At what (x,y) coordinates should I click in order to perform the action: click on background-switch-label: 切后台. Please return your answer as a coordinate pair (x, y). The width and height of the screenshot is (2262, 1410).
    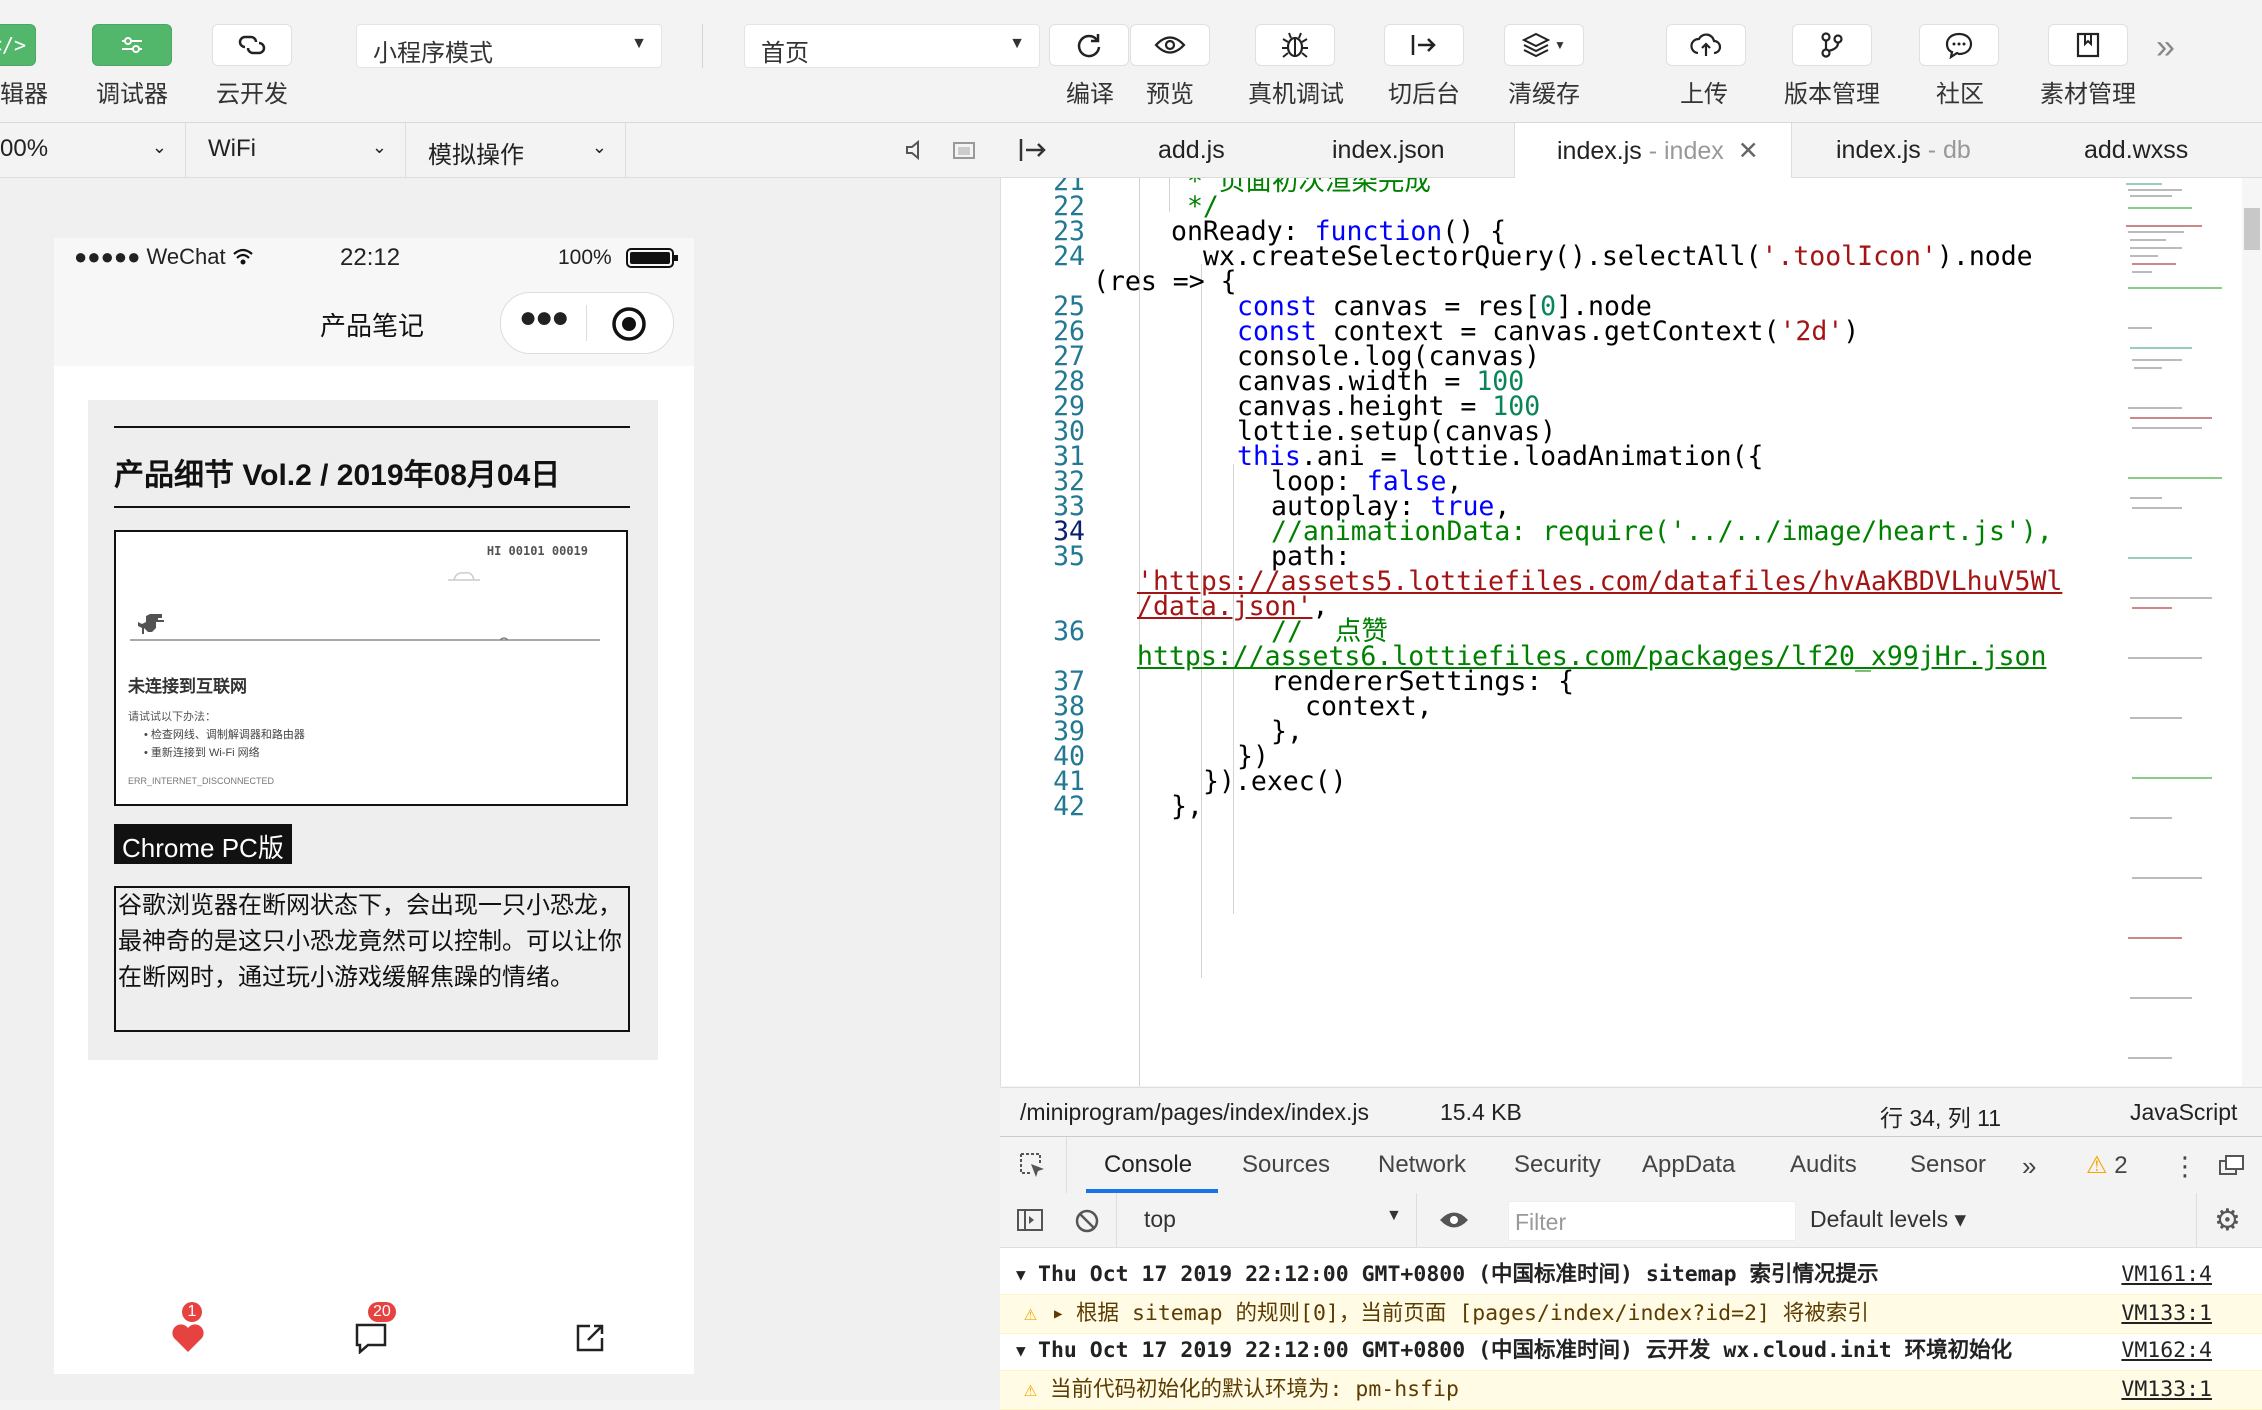
    Looking at the image, I should click on (1424, 94).